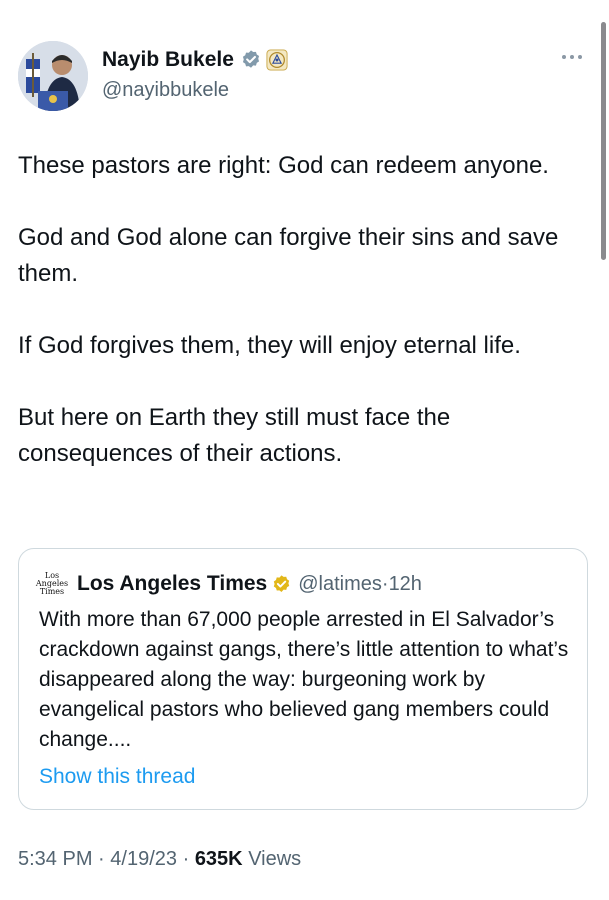  Describe the element at coordinates (55, 859) in the screenshot. I see `tweet-time: 5:34 PM` at that location.